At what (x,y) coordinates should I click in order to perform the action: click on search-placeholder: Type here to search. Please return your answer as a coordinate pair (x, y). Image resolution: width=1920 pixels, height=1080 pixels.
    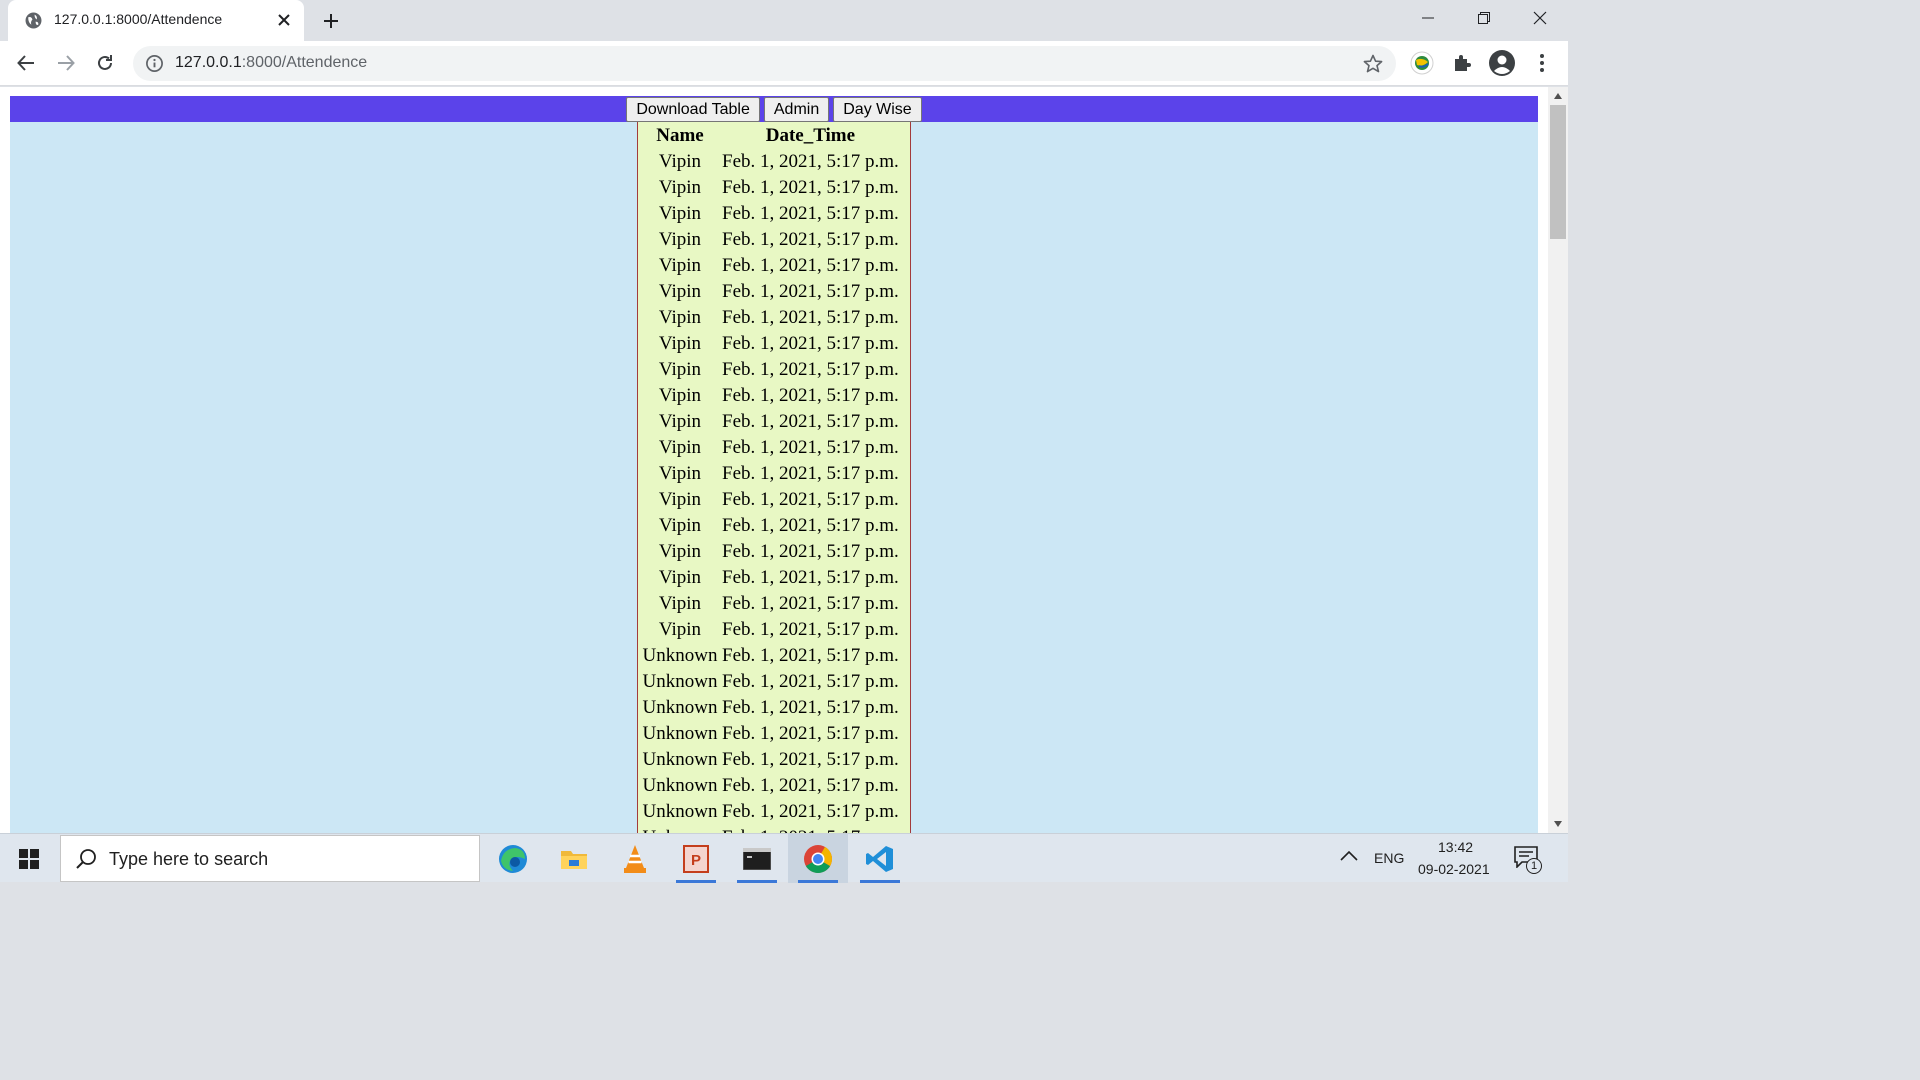
    Looking at the image, I should click on (189, 859).